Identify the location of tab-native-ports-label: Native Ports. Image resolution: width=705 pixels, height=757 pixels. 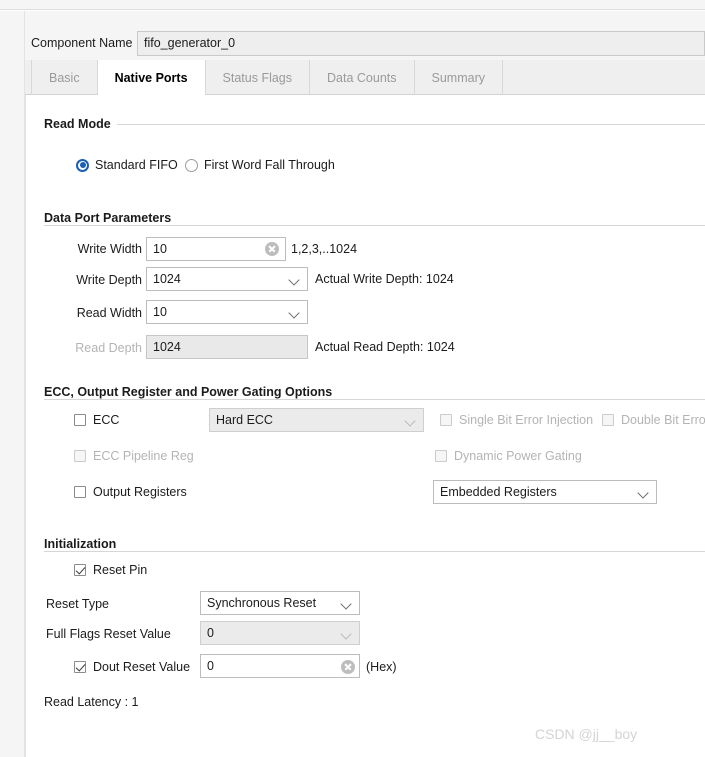
(151, 77).